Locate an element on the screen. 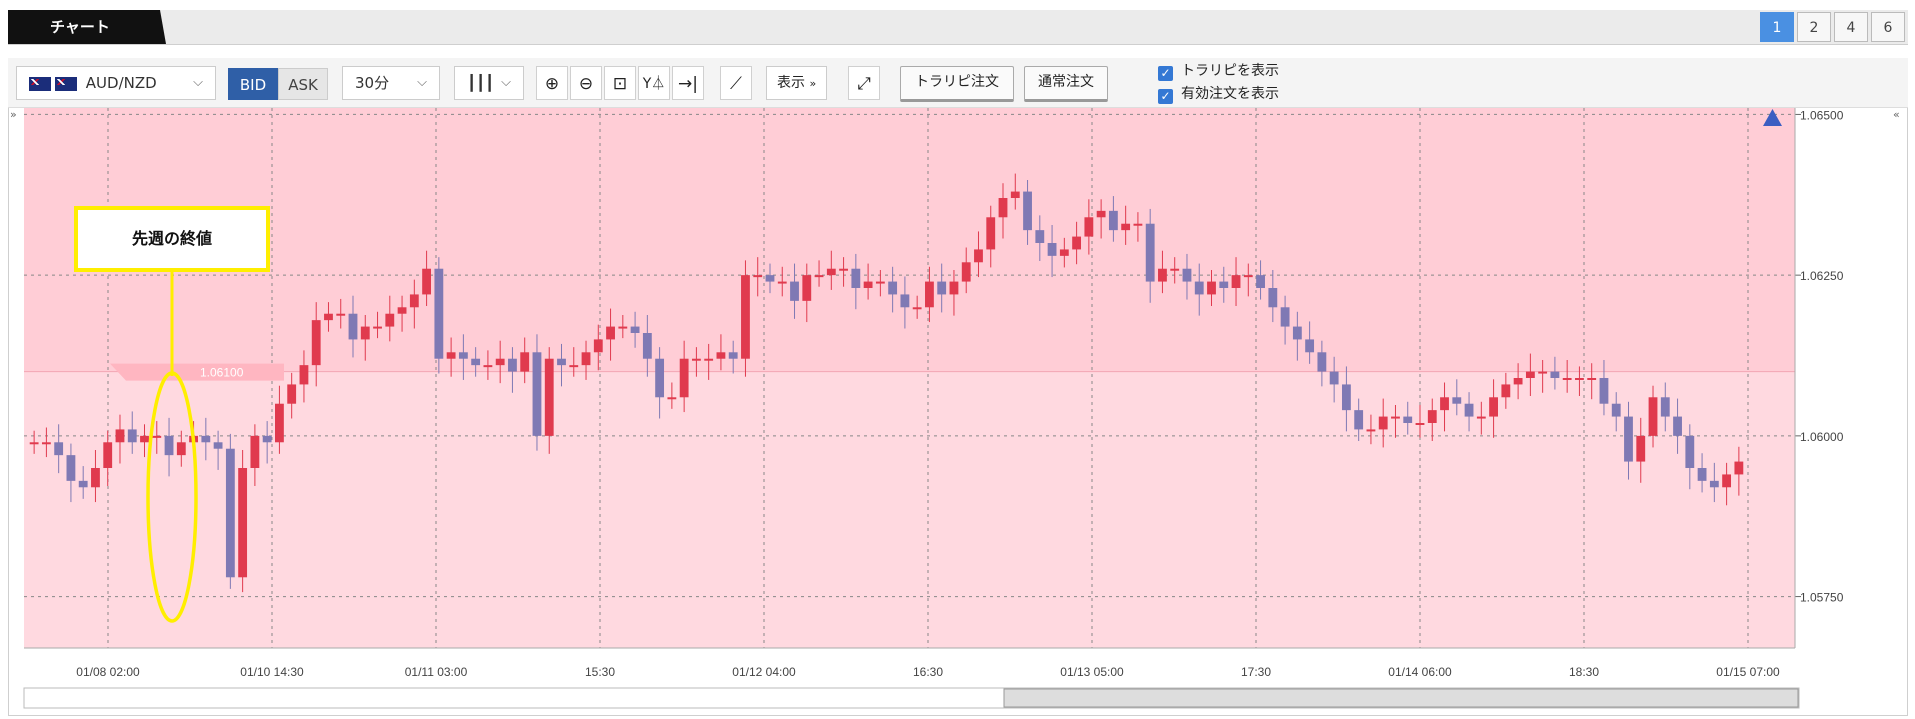 This screenshot has height=719, width=1915. x-tick-label: 01/12 04:00 is located at coordinates (764, 672).